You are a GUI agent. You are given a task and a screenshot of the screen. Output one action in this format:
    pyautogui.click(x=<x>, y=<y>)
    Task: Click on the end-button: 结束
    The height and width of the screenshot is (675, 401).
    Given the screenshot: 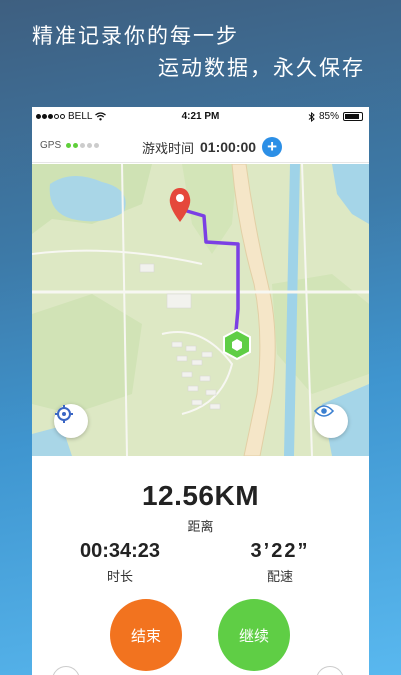 What is the action you would take?
    pyautogui.click(x=146, y=635)
    